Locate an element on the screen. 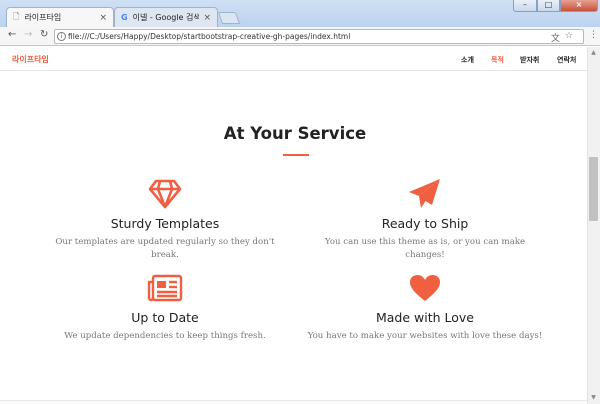 This screenshot has height=404, width=600. page-bottom-edge is located at coordinates (293, 402).